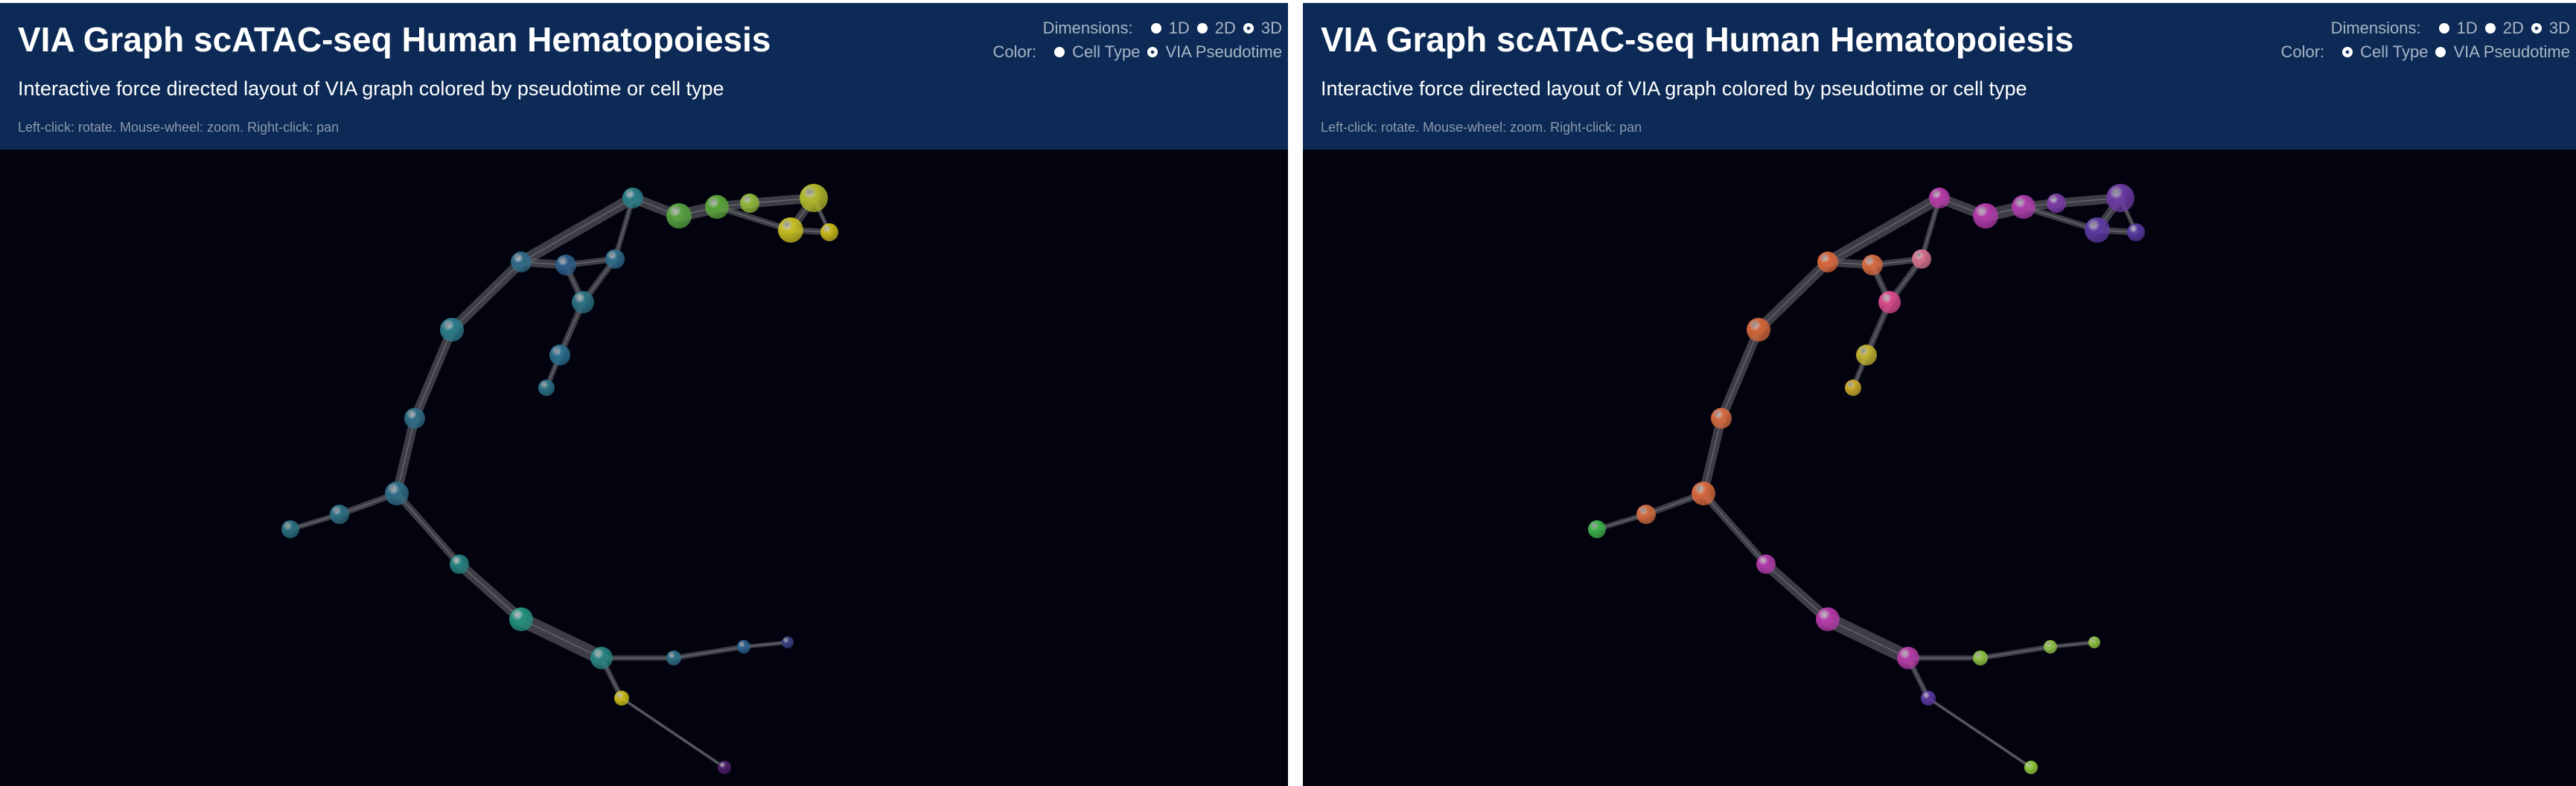 The height and width of the screenshot is (786, 2576). Describe the element at coordinates (1697, 39) in the screenshot. I see `panel-title: VIA Graph scATAC-seq Human Hematopoiesis` at that location.